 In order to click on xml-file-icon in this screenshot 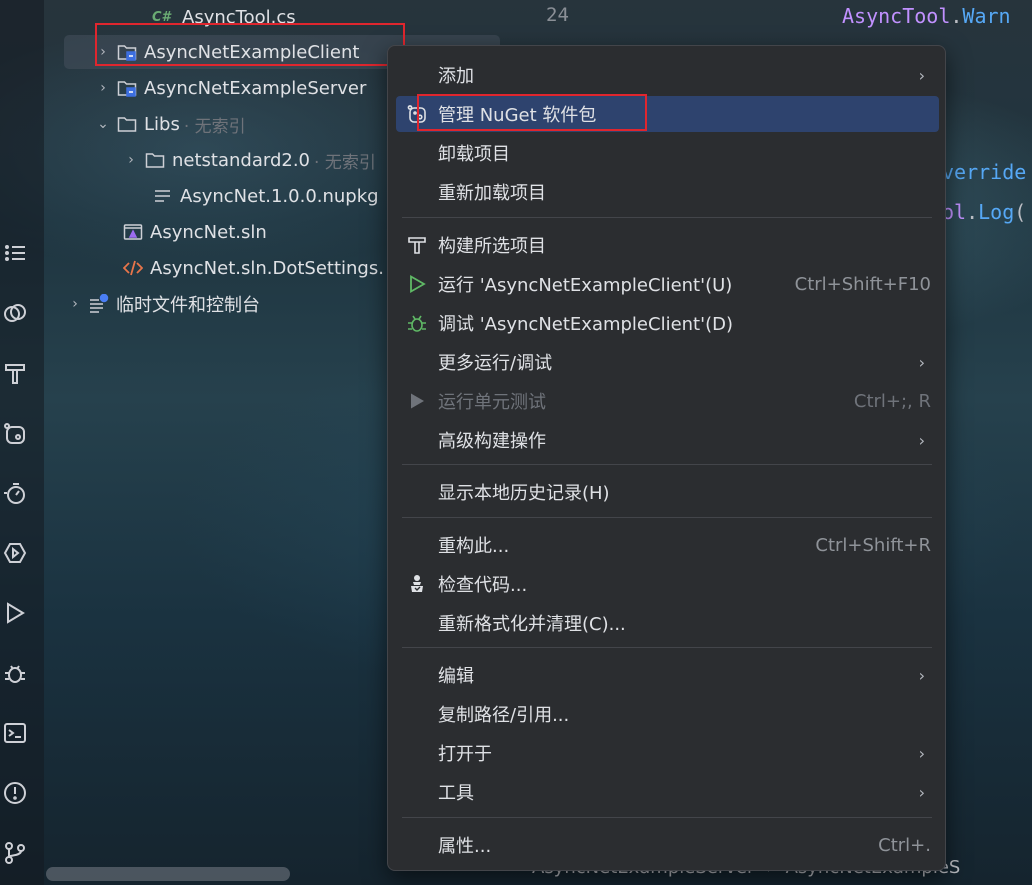, I will do `click(133, 268)`.